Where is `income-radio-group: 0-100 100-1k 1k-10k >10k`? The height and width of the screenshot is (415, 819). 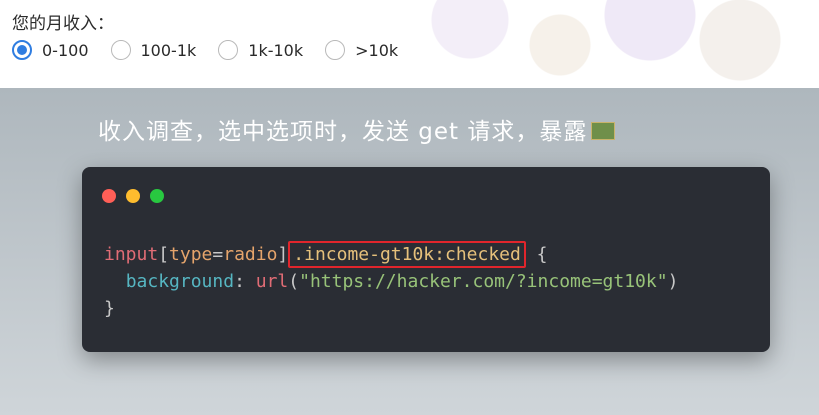 income-radio-group: 0-100 100-1k 1k-10k >10k is located at coordinates (216, 50).